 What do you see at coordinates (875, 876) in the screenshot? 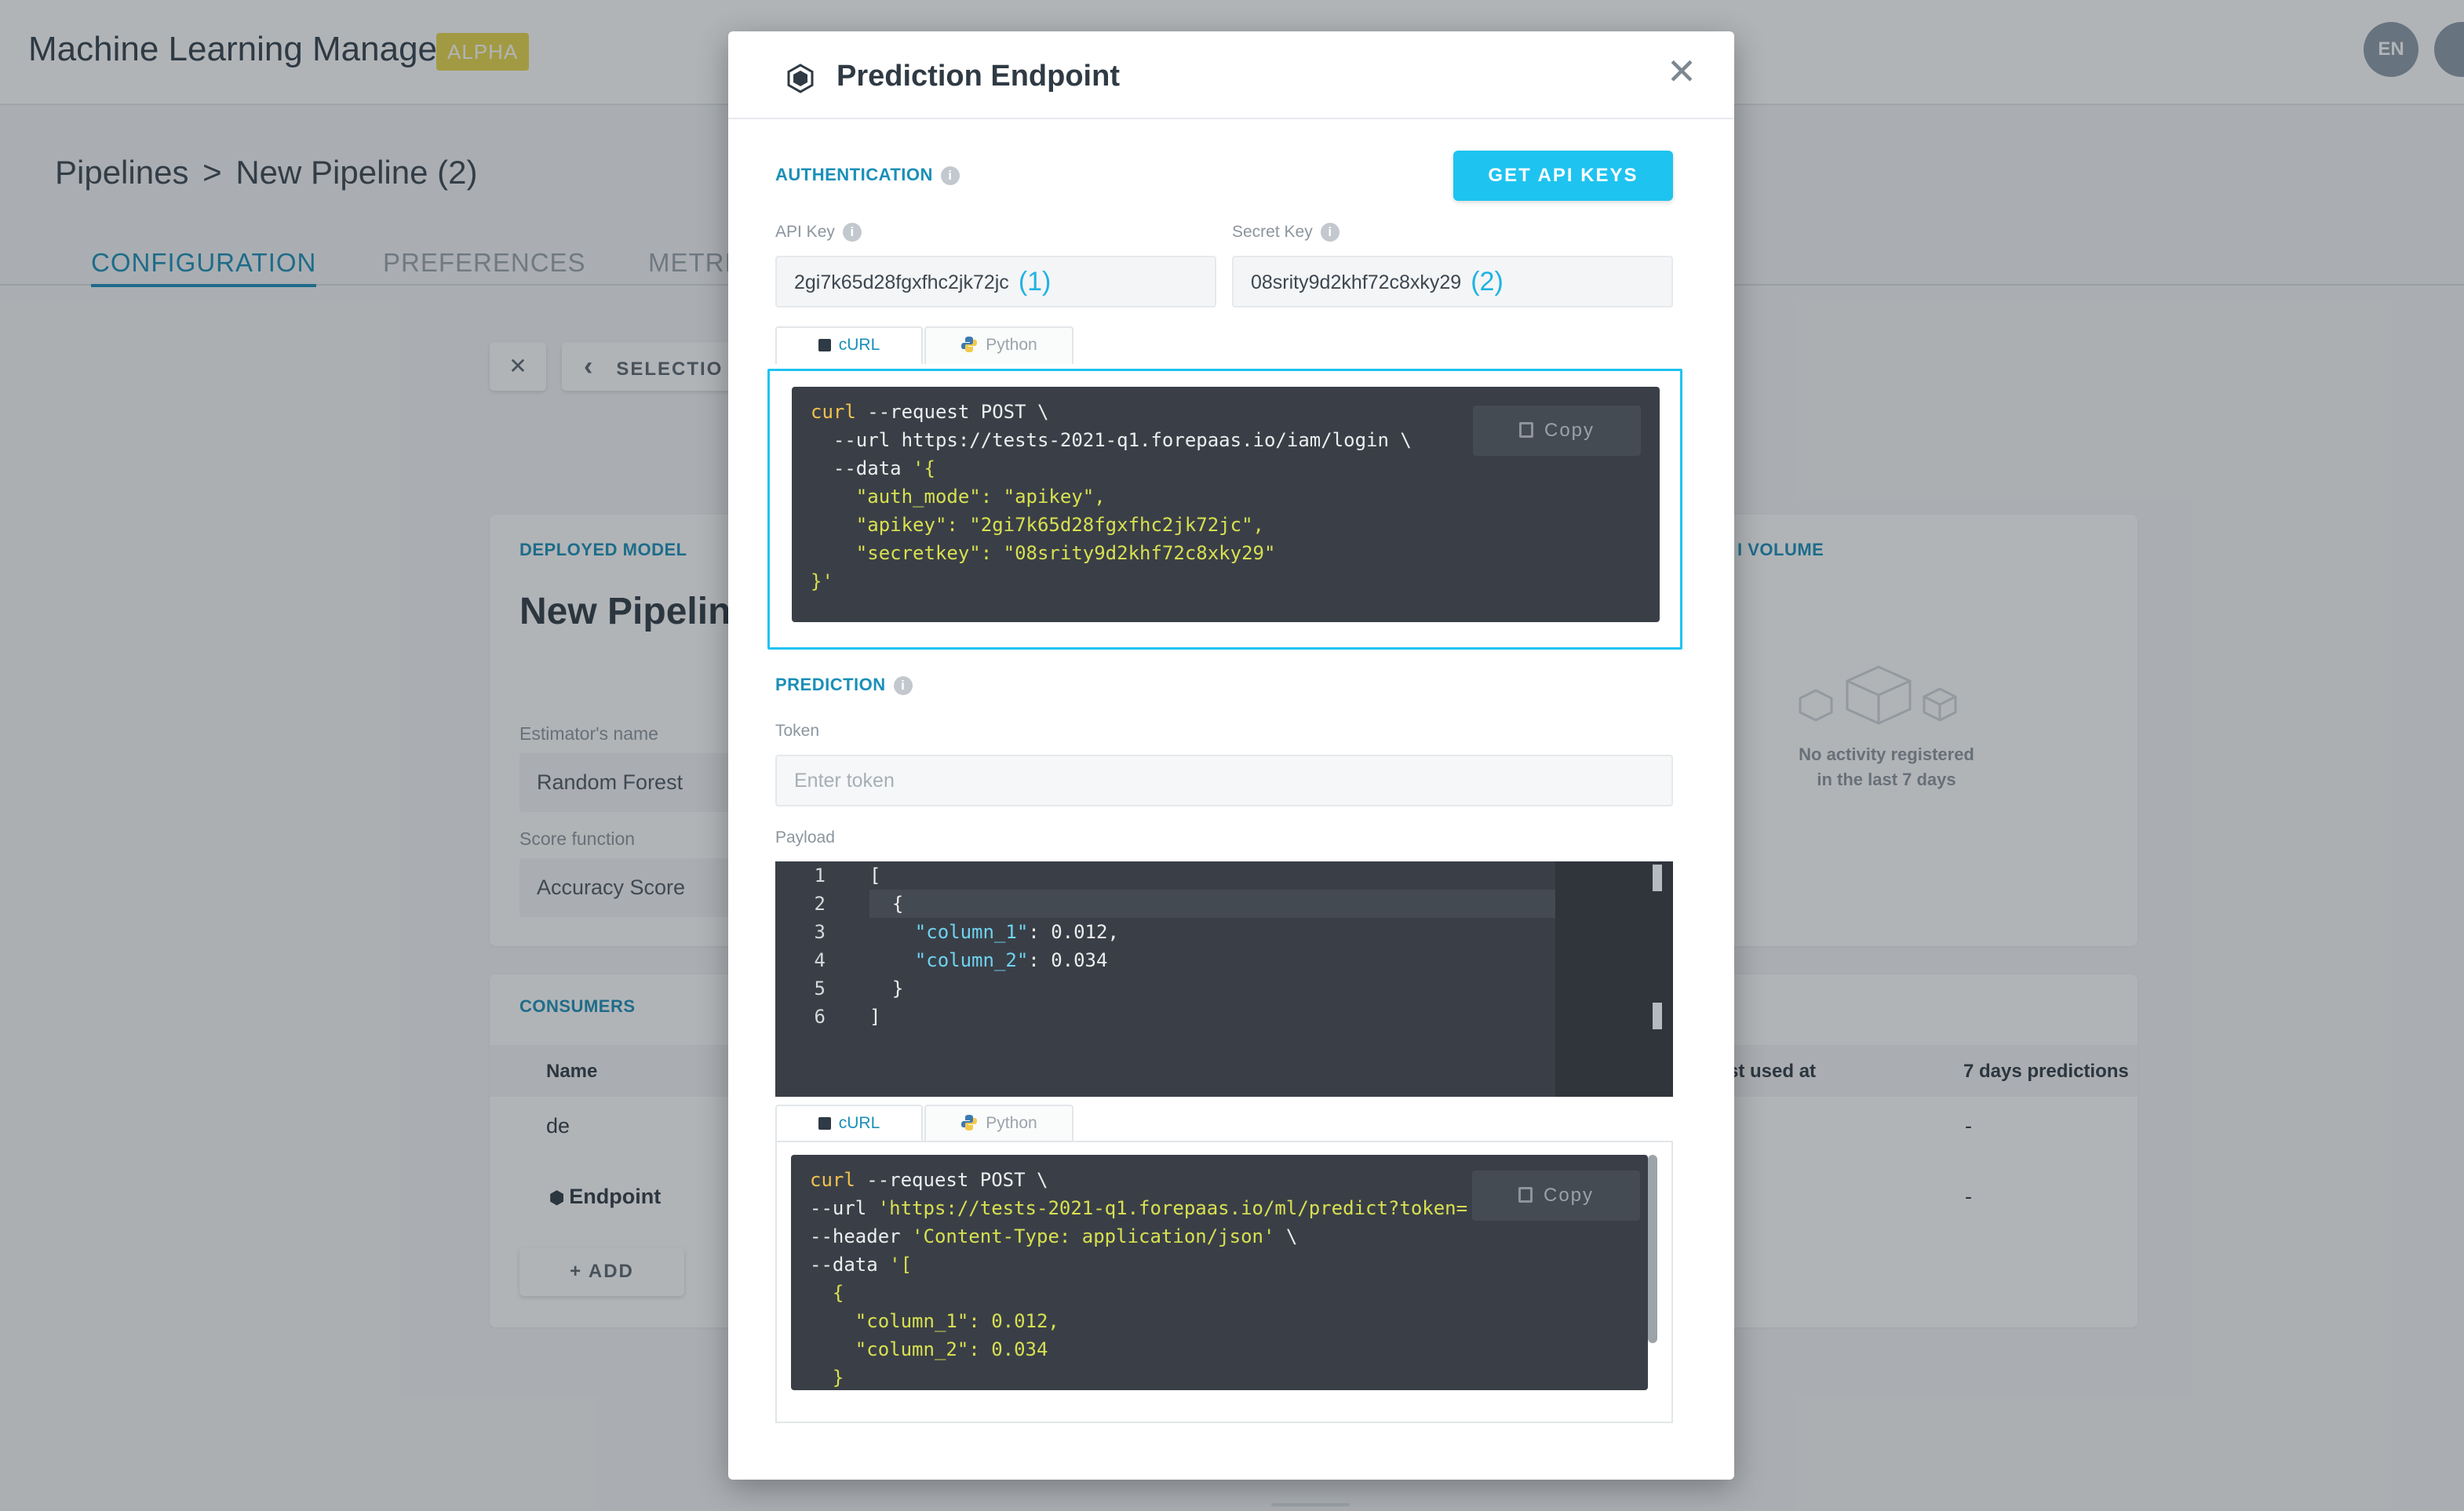
I see `payload-line: [` at bounding box center [875, 876].